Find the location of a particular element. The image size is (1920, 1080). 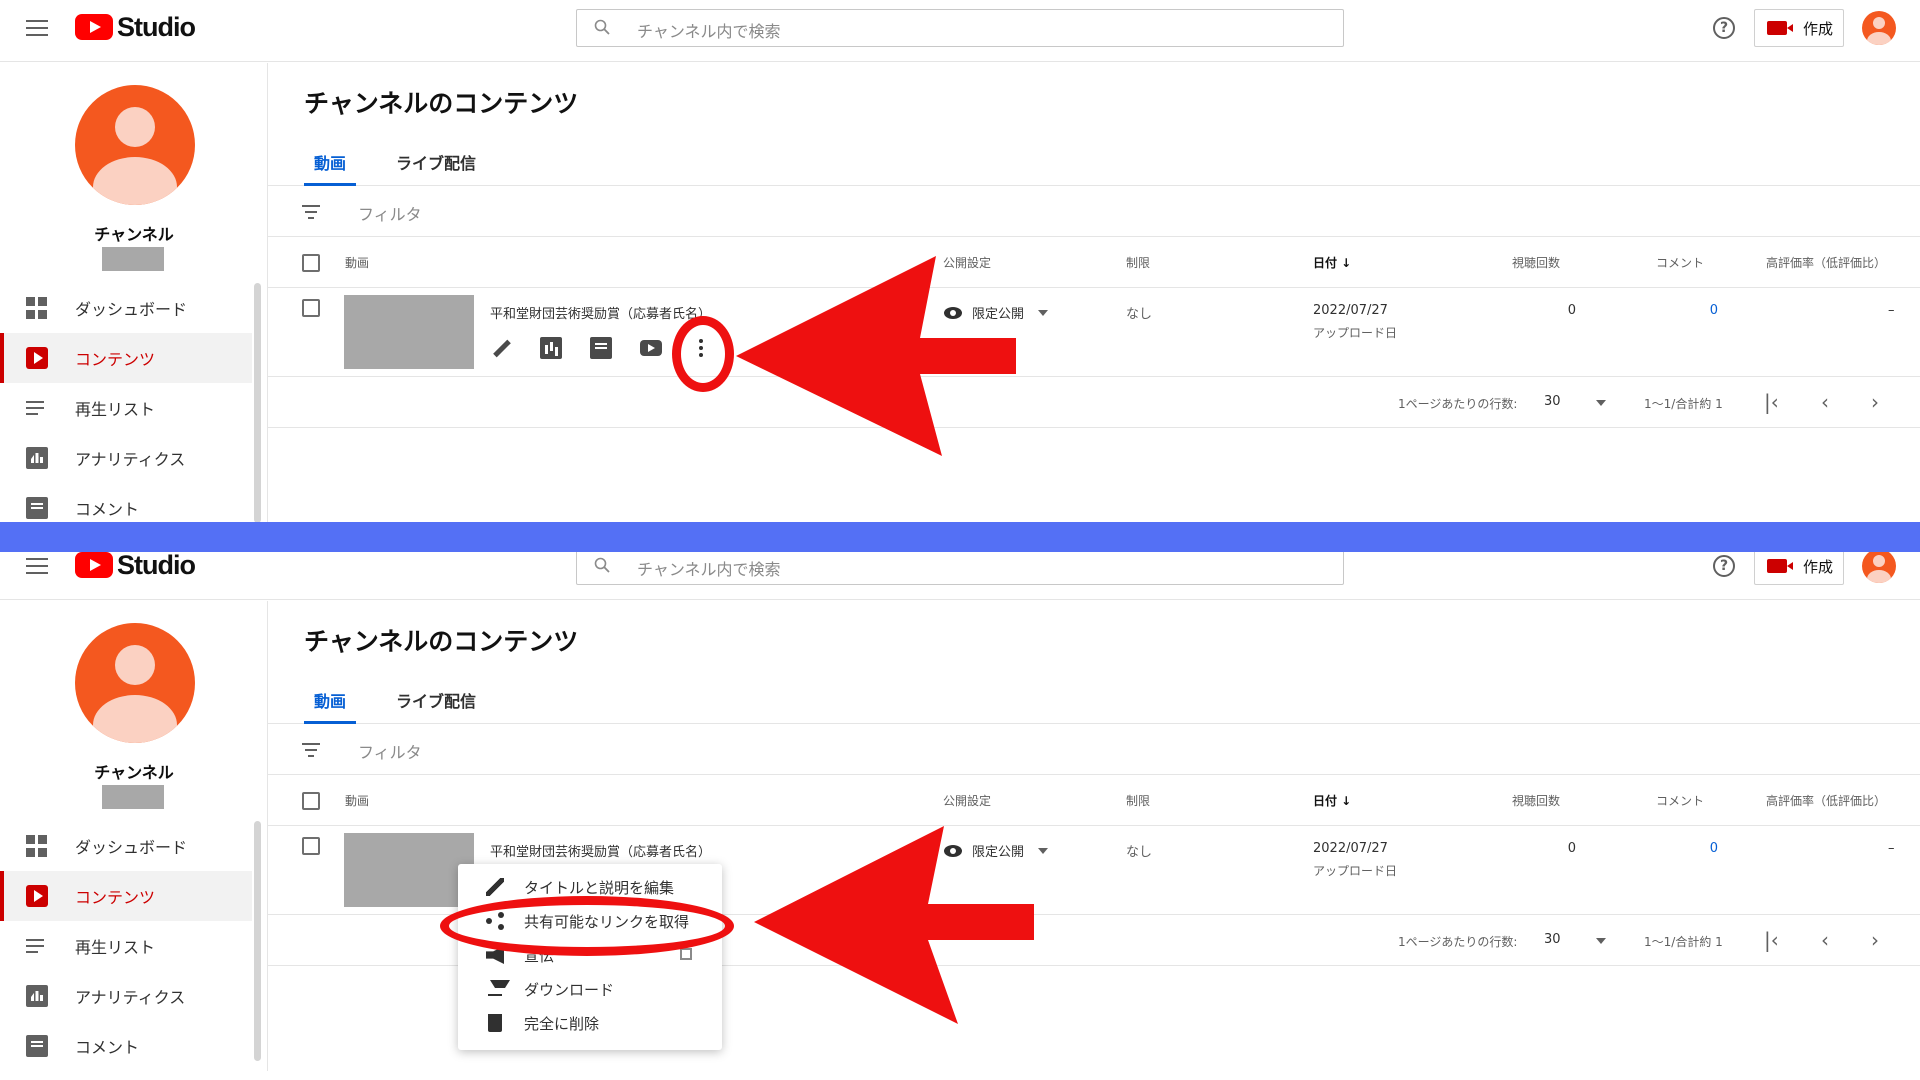

channel-name-redacted is located at coordinates (133, 797).